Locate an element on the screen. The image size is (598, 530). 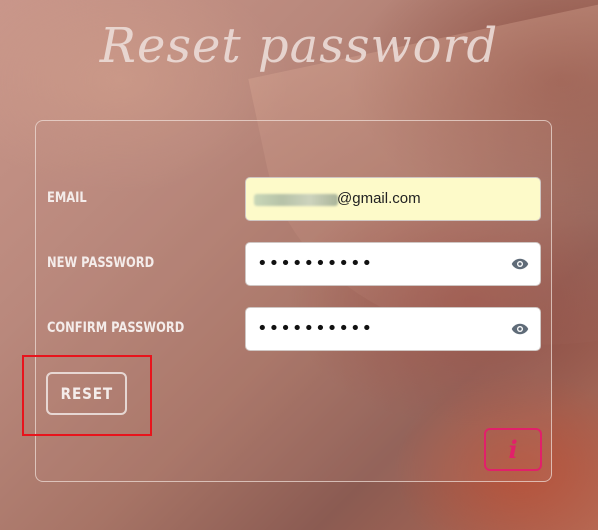
info-button: i is located at coordinates (513, 449).